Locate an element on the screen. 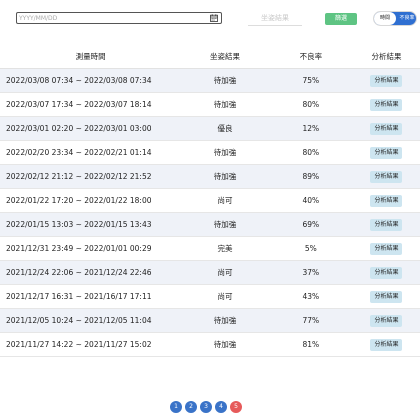 This screenshot has width=420, height=420. page-button-3: 3 is located at coordinates (206, 407).